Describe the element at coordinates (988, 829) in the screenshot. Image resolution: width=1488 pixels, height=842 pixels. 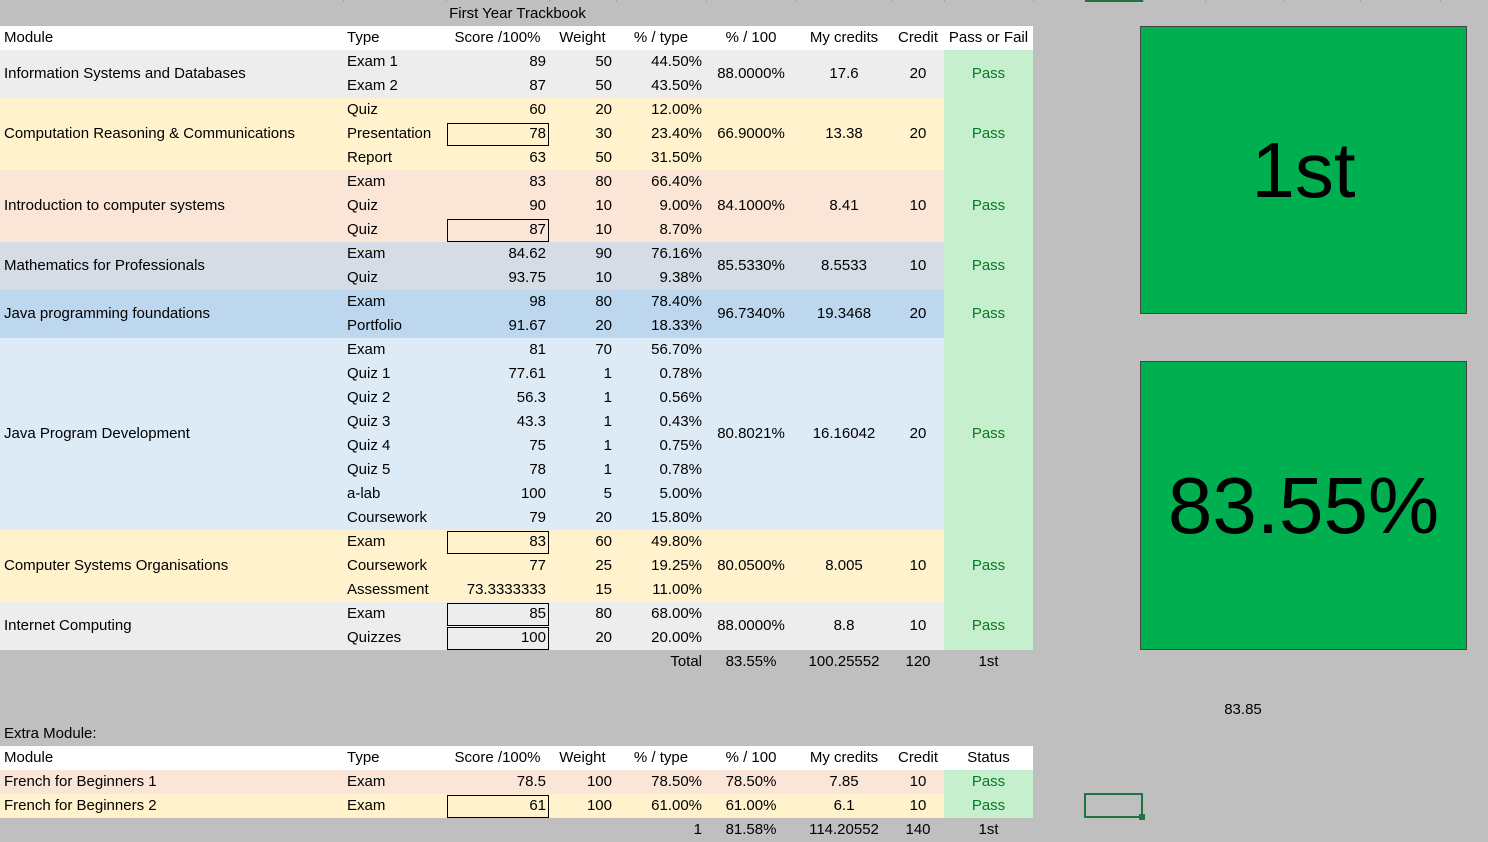
I see `extra-totals-result: 1st` at that location.